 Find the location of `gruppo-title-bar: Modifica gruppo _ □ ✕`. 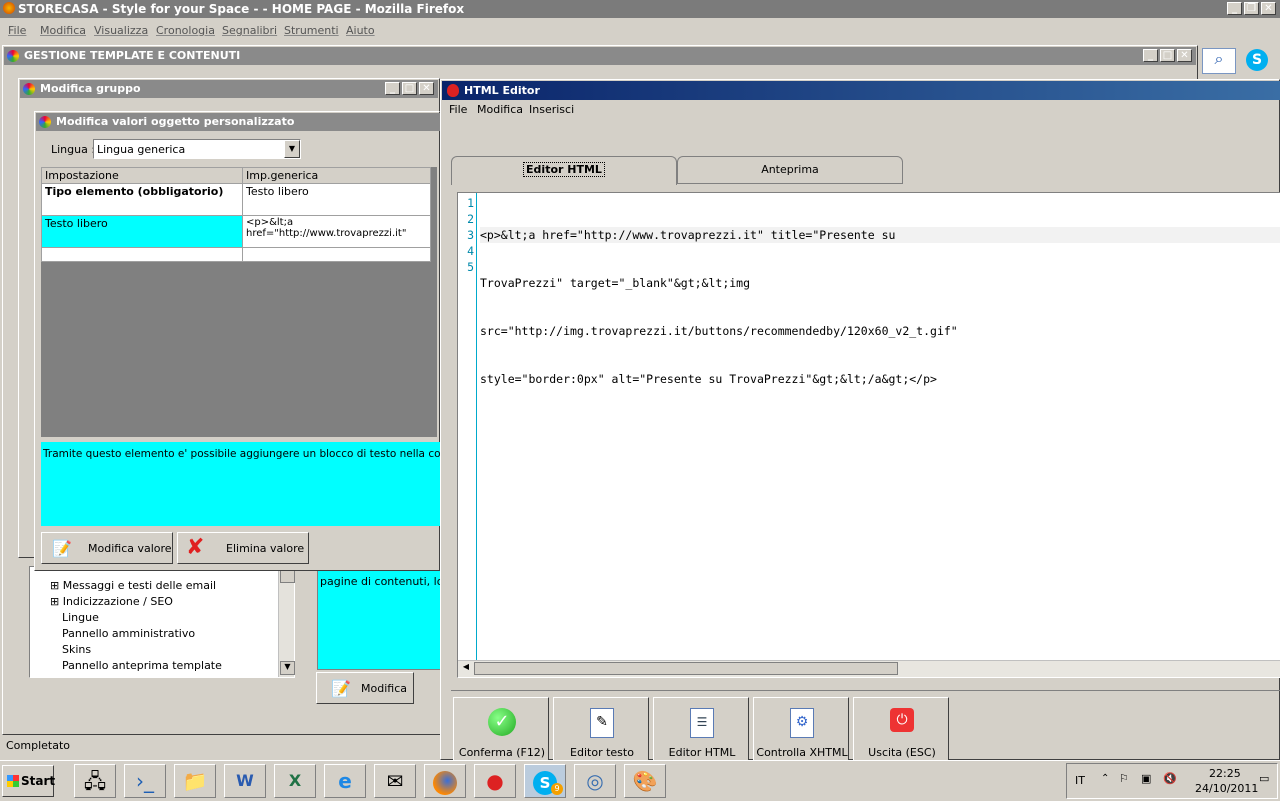

gruppo-title-bar: Modifica gruppo _ □ ✕ is located at coordinates (229, 89).